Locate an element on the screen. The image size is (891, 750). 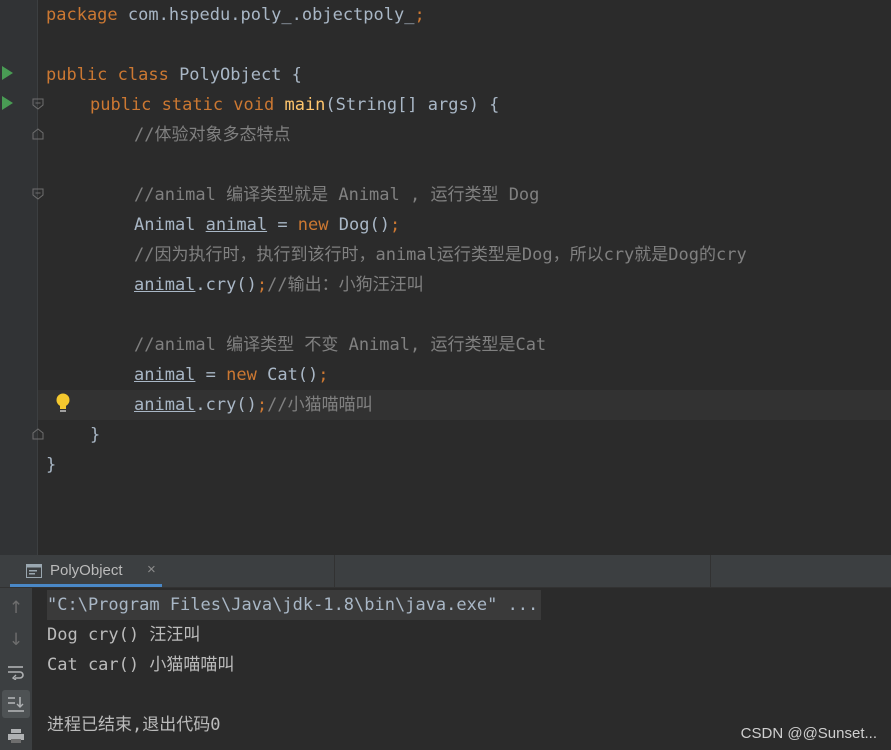
run-main-icon is located at coordinates (7, 103).